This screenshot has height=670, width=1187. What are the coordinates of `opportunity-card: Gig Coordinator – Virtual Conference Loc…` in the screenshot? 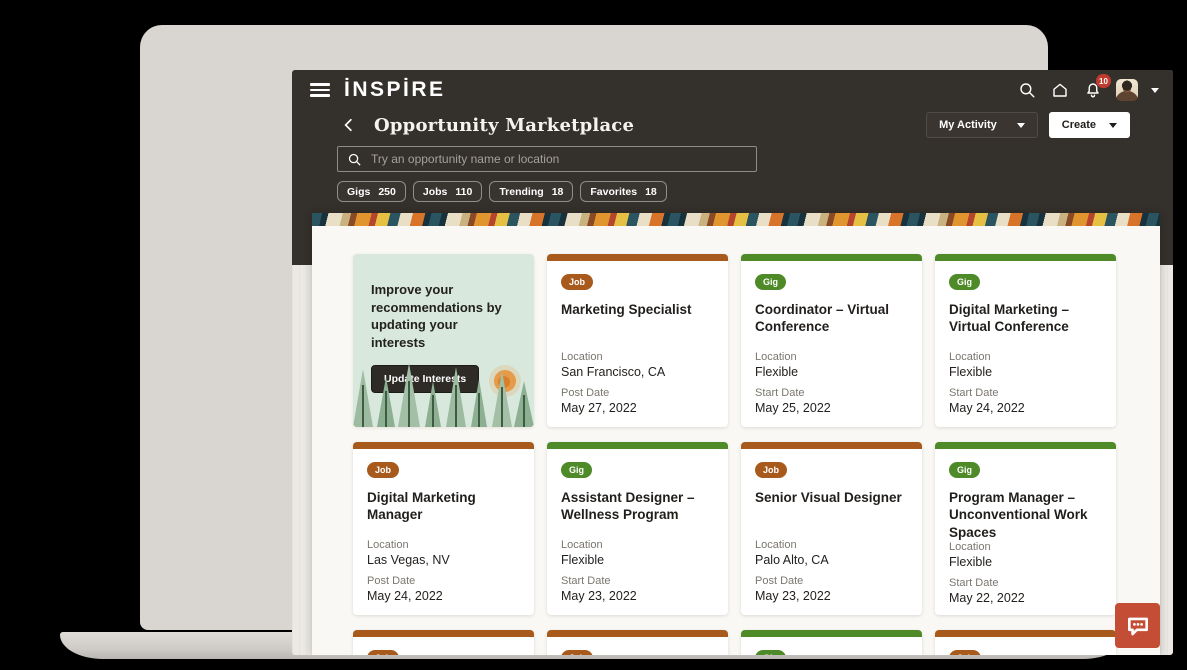 It's located at (831, 340).